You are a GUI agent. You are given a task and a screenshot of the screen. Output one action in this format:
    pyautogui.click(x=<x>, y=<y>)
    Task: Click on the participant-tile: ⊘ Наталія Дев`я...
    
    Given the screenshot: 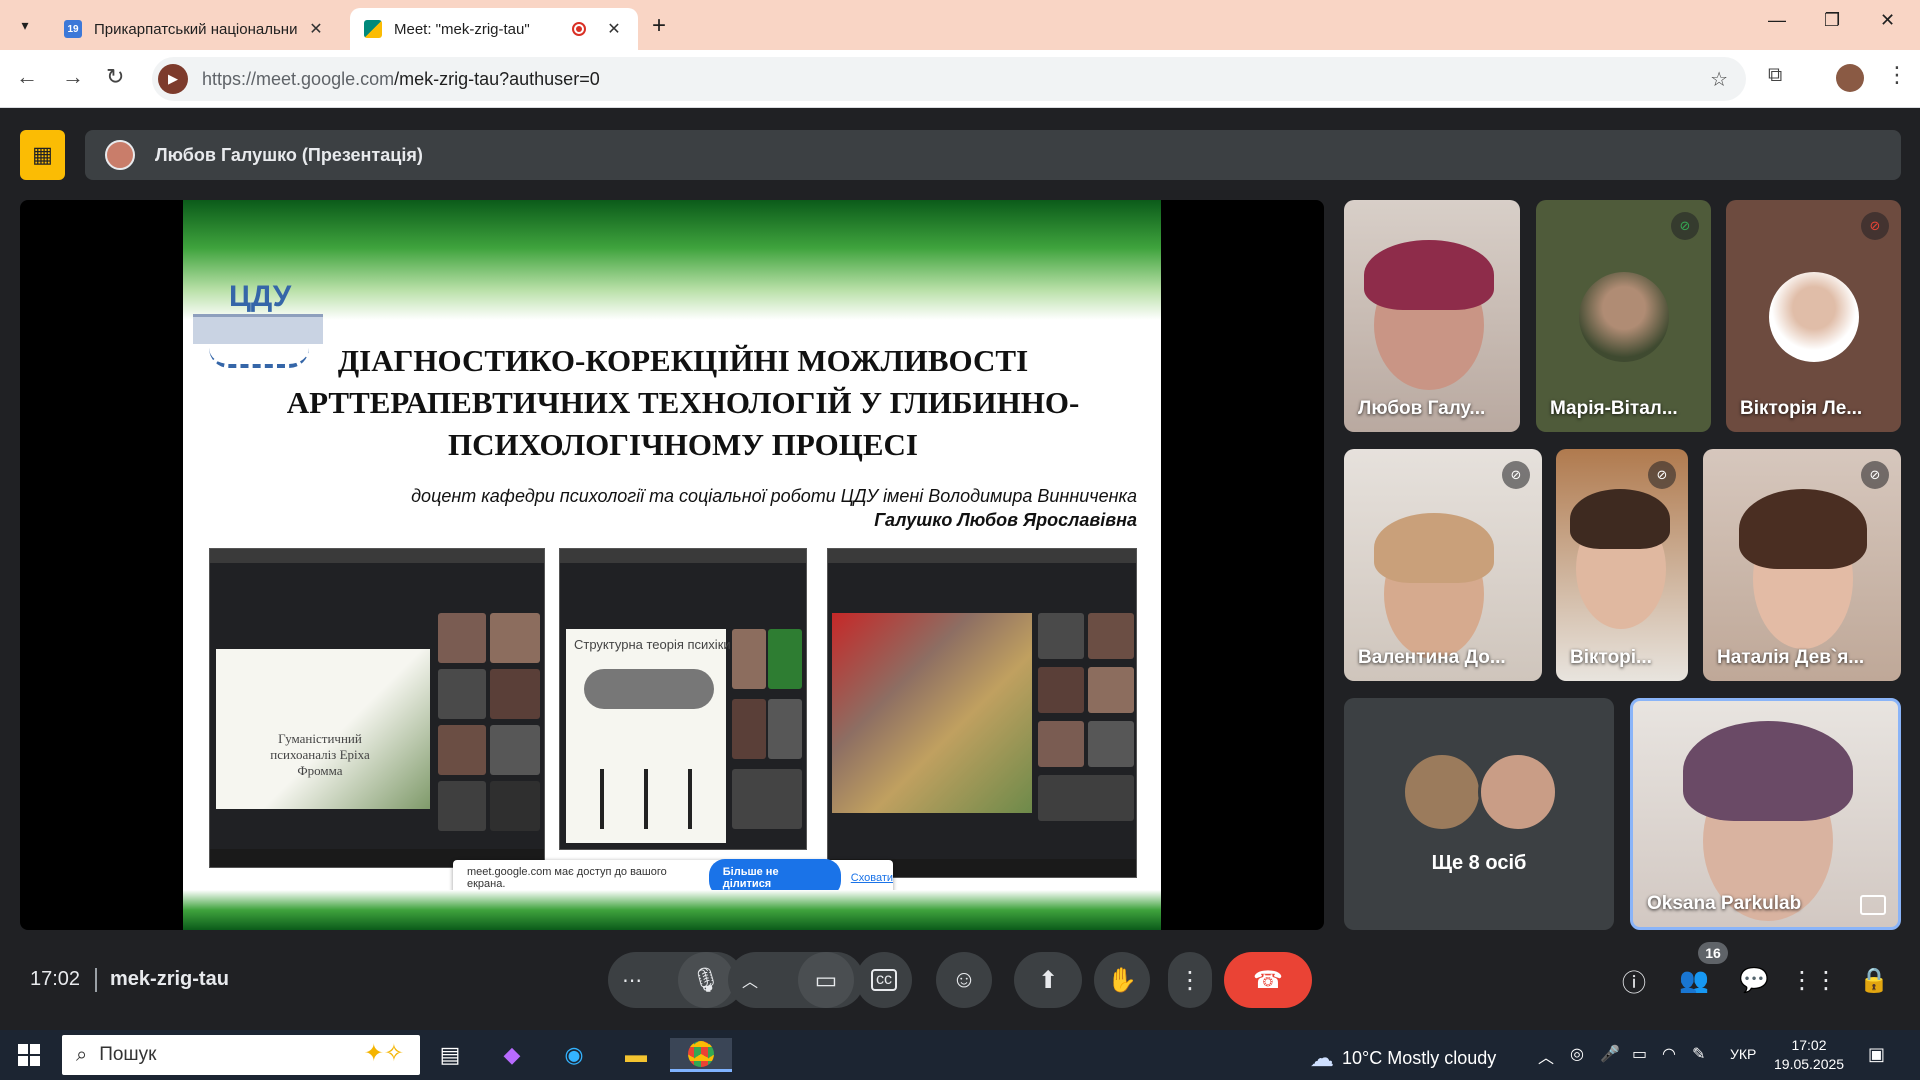 What is the action you would take?
    pyautogui.click(x=1802, y=565)
    